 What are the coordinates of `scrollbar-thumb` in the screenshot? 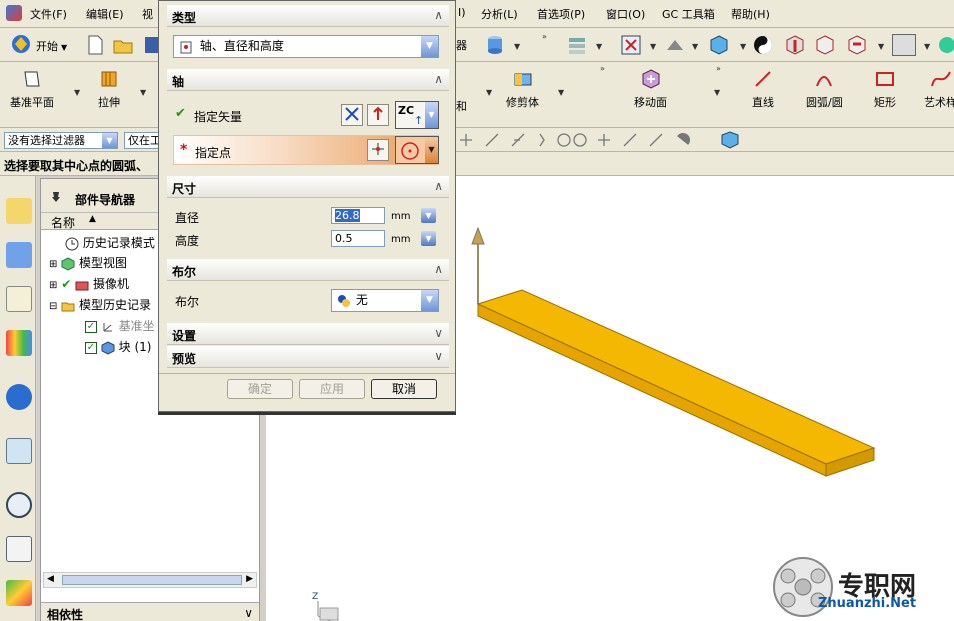 It's located at (152, 580).